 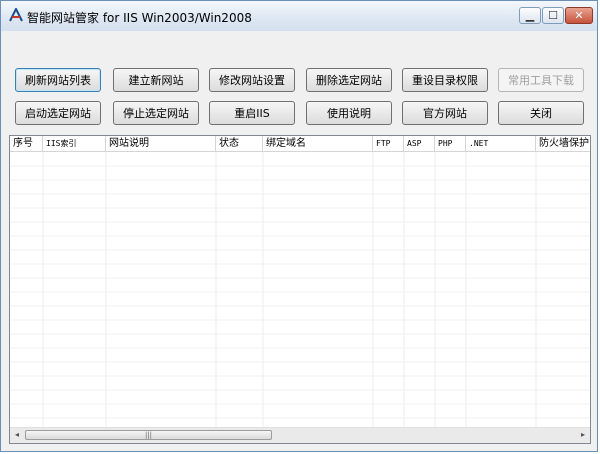 What do you see at coordinates (530, 15) in the screenshot?
I see `minimize-button: ▁` at bounding box center [530, 15].